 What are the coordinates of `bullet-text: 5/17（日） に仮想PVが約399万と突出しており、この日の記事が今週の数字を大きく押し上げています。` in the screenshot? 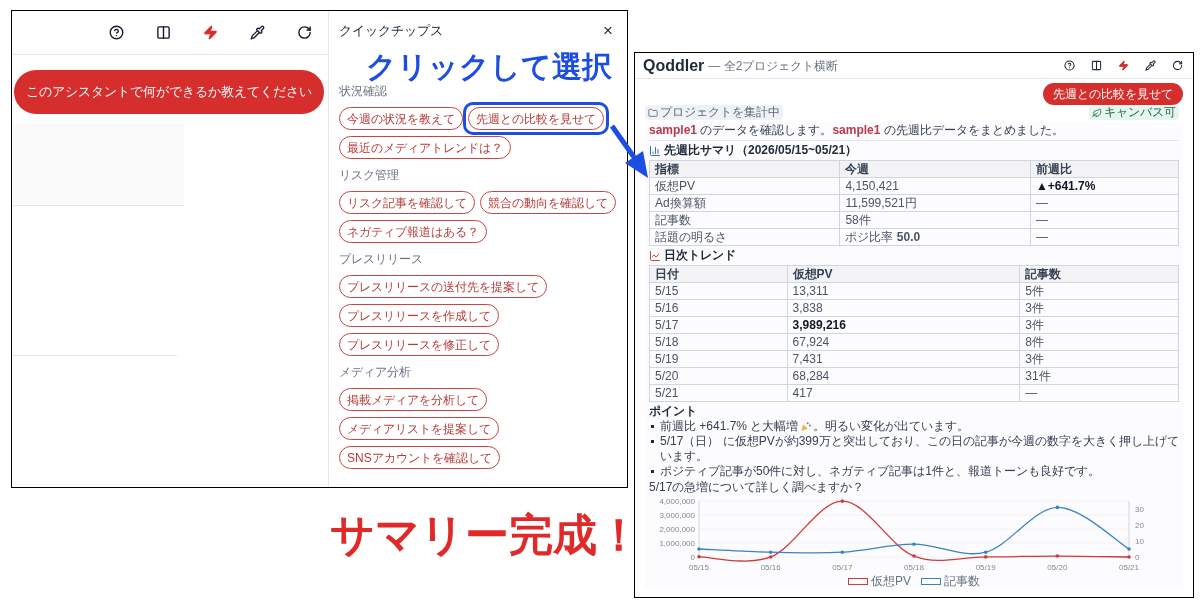 It's located at (919, 449).